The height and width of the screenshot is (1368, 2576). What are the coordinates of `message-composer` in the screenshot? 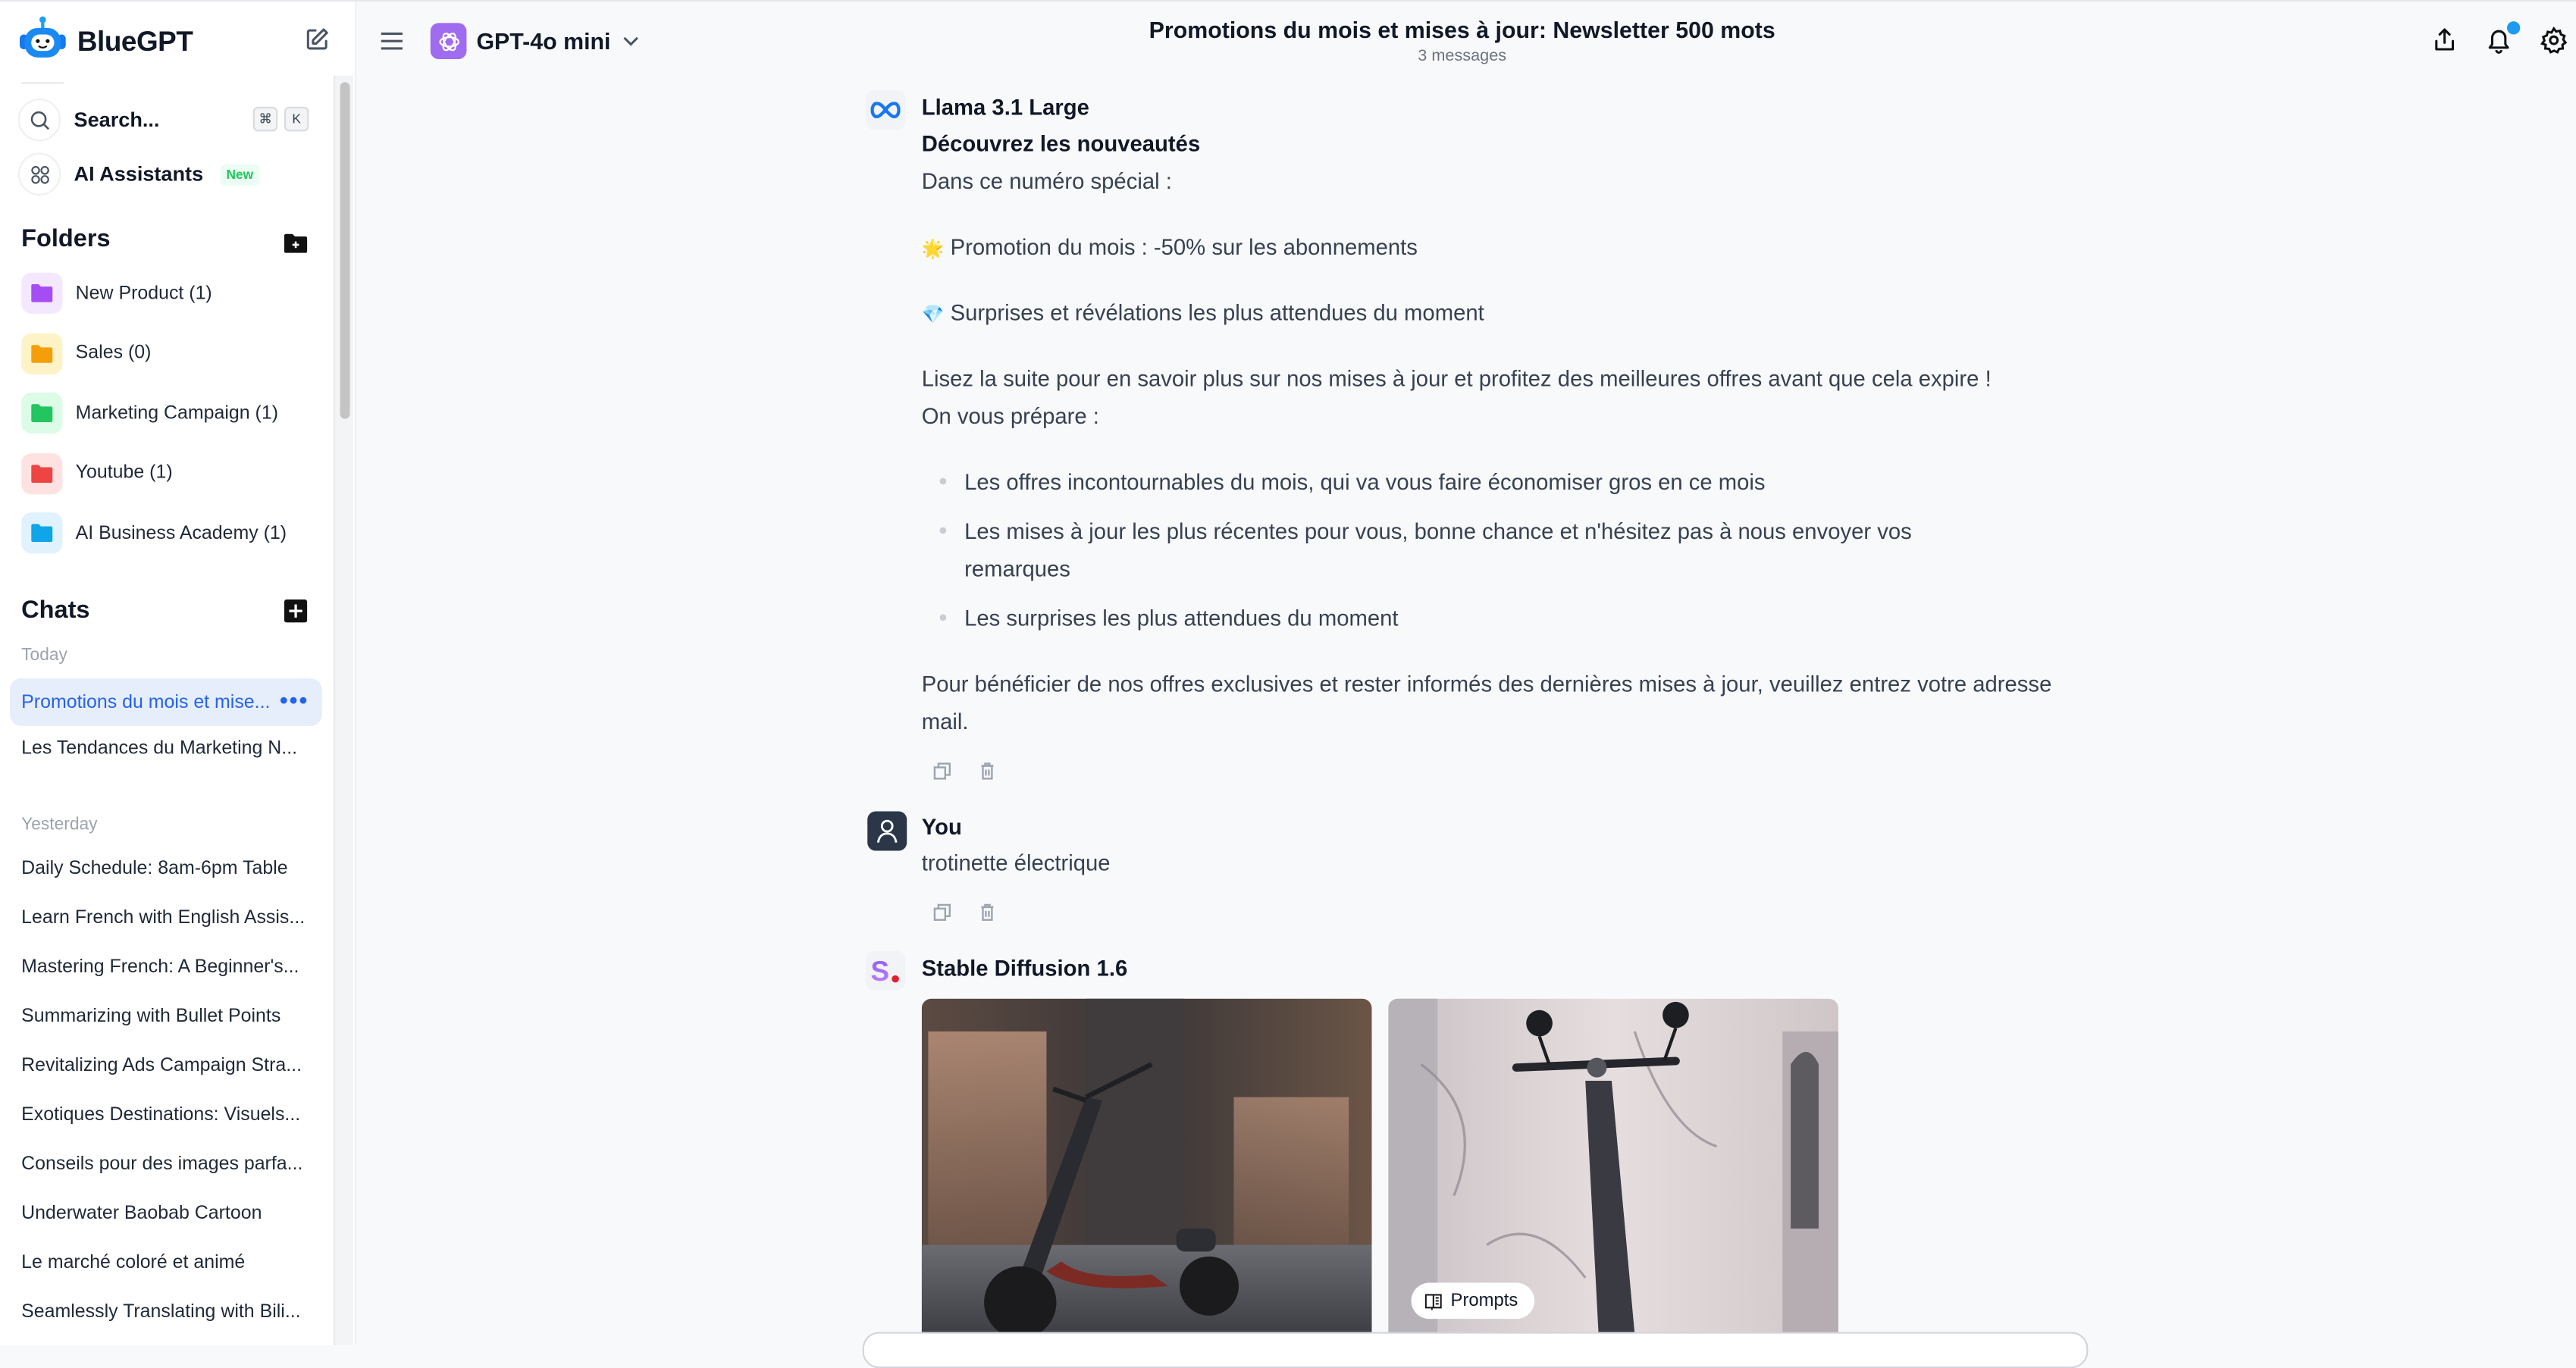 It's located at (1476, 1350).